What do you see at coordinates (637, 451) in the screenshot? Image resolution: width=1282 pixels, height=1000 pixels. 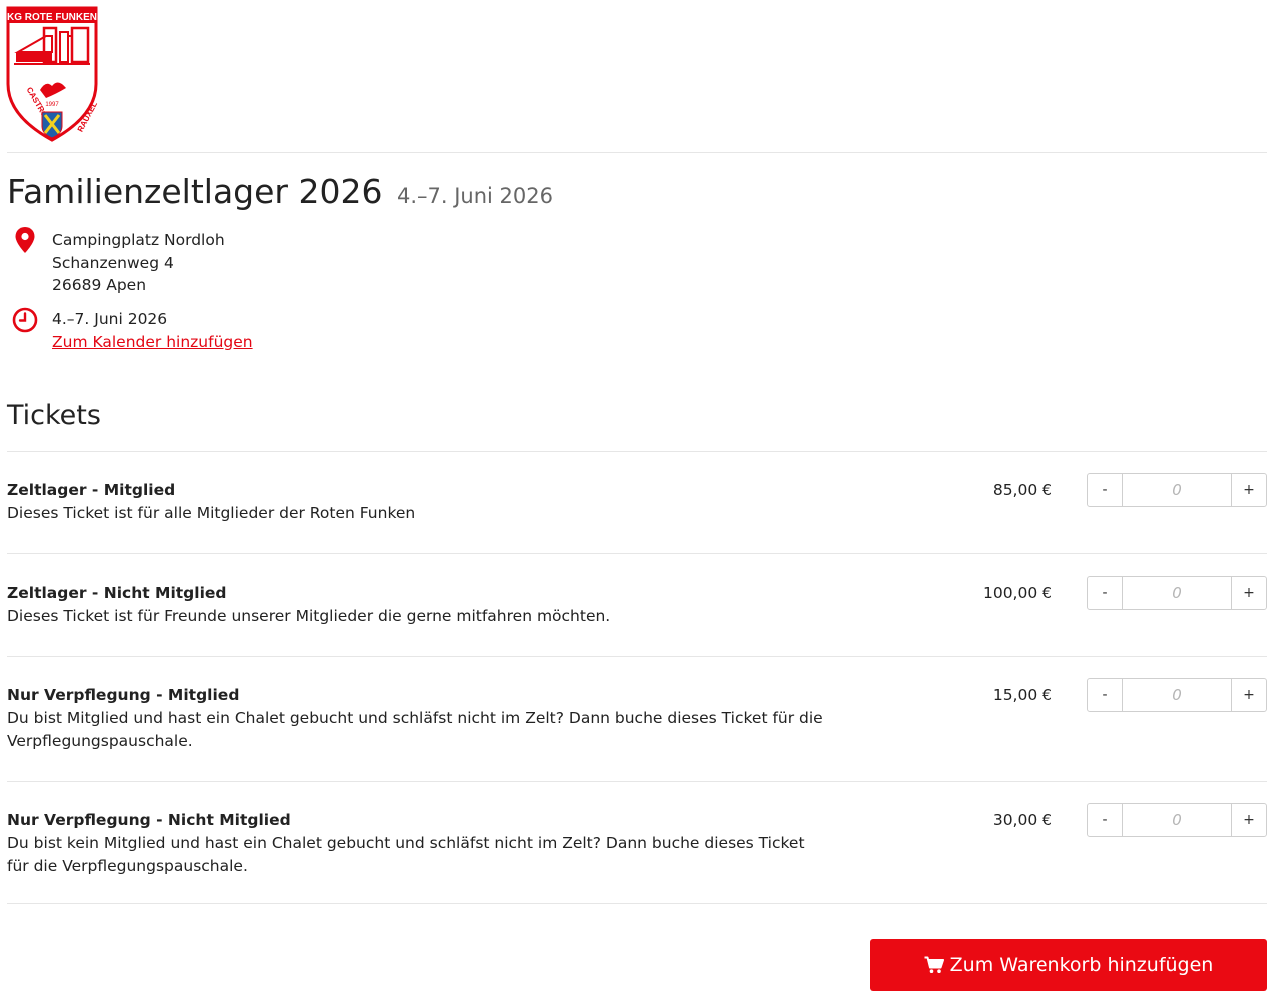 I see `tickets-divider` at bounding box center [637, 451].